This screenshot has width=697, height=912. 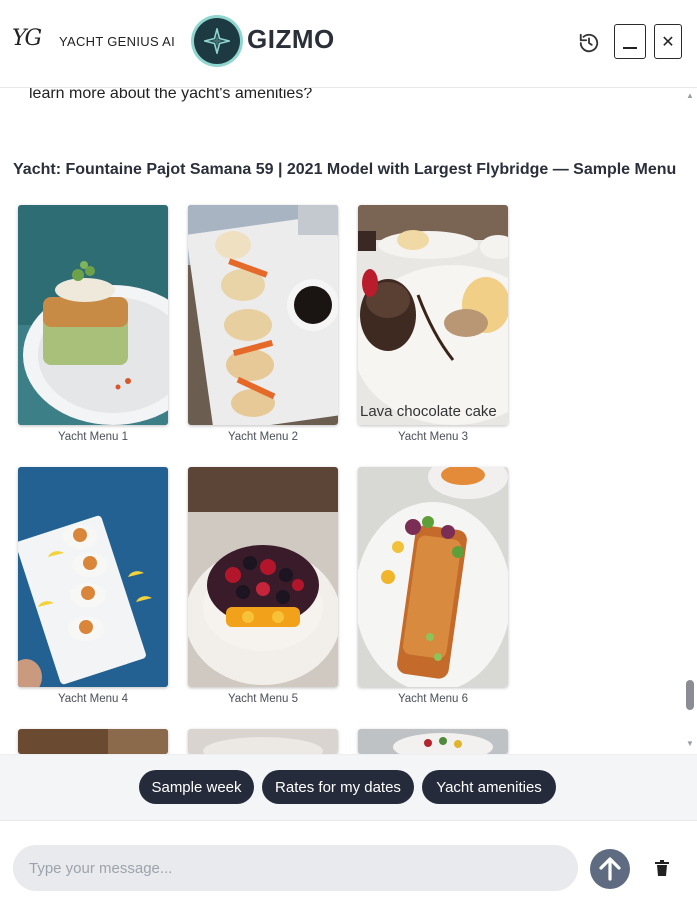 What do you see at coordinates (217, 41) in the screenshot?
I see `sparkle-icon` at bounding box center [217, 41].